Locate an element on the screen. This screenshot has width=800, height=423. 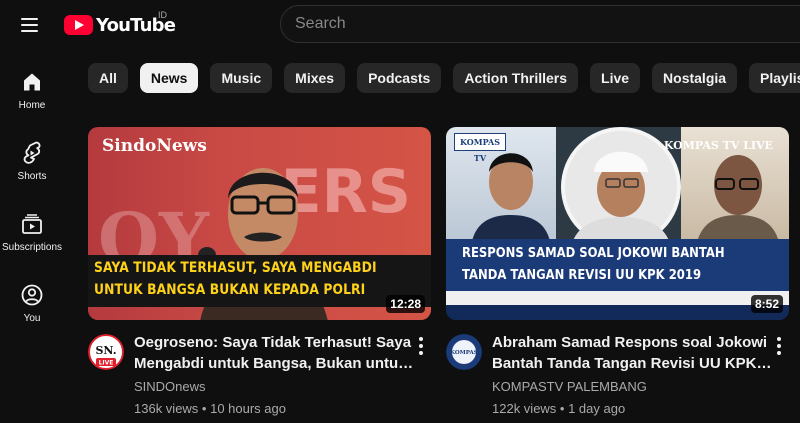
subscriptions-icon is located at coordinates (32, 224).